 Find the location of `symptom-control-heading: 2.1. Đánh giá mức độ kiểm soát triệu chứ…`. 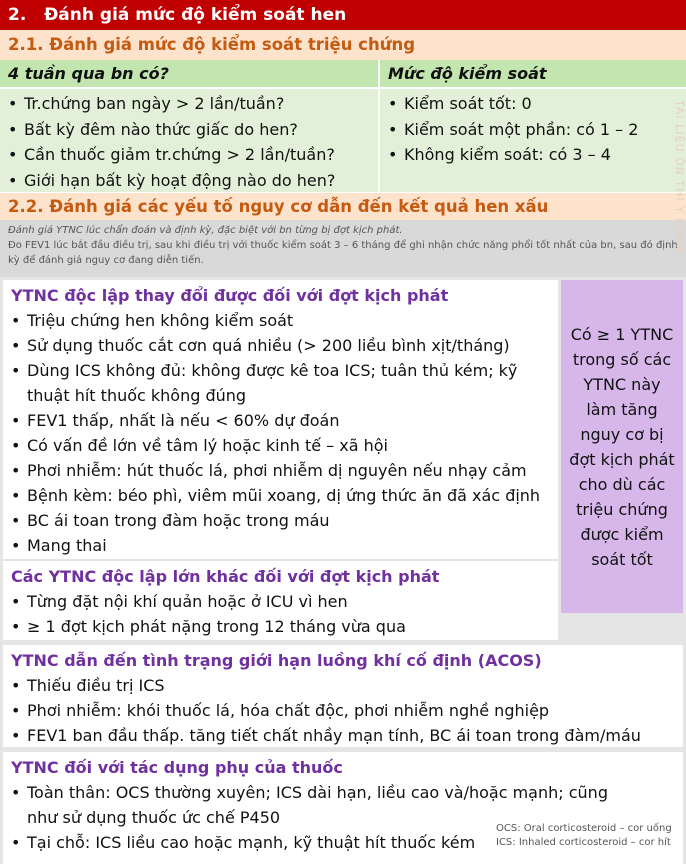

symptom-control-heading: 2.1. Đánh giá mức độ kiểm soát triệu chứ… is located at coordinates (343, 45).